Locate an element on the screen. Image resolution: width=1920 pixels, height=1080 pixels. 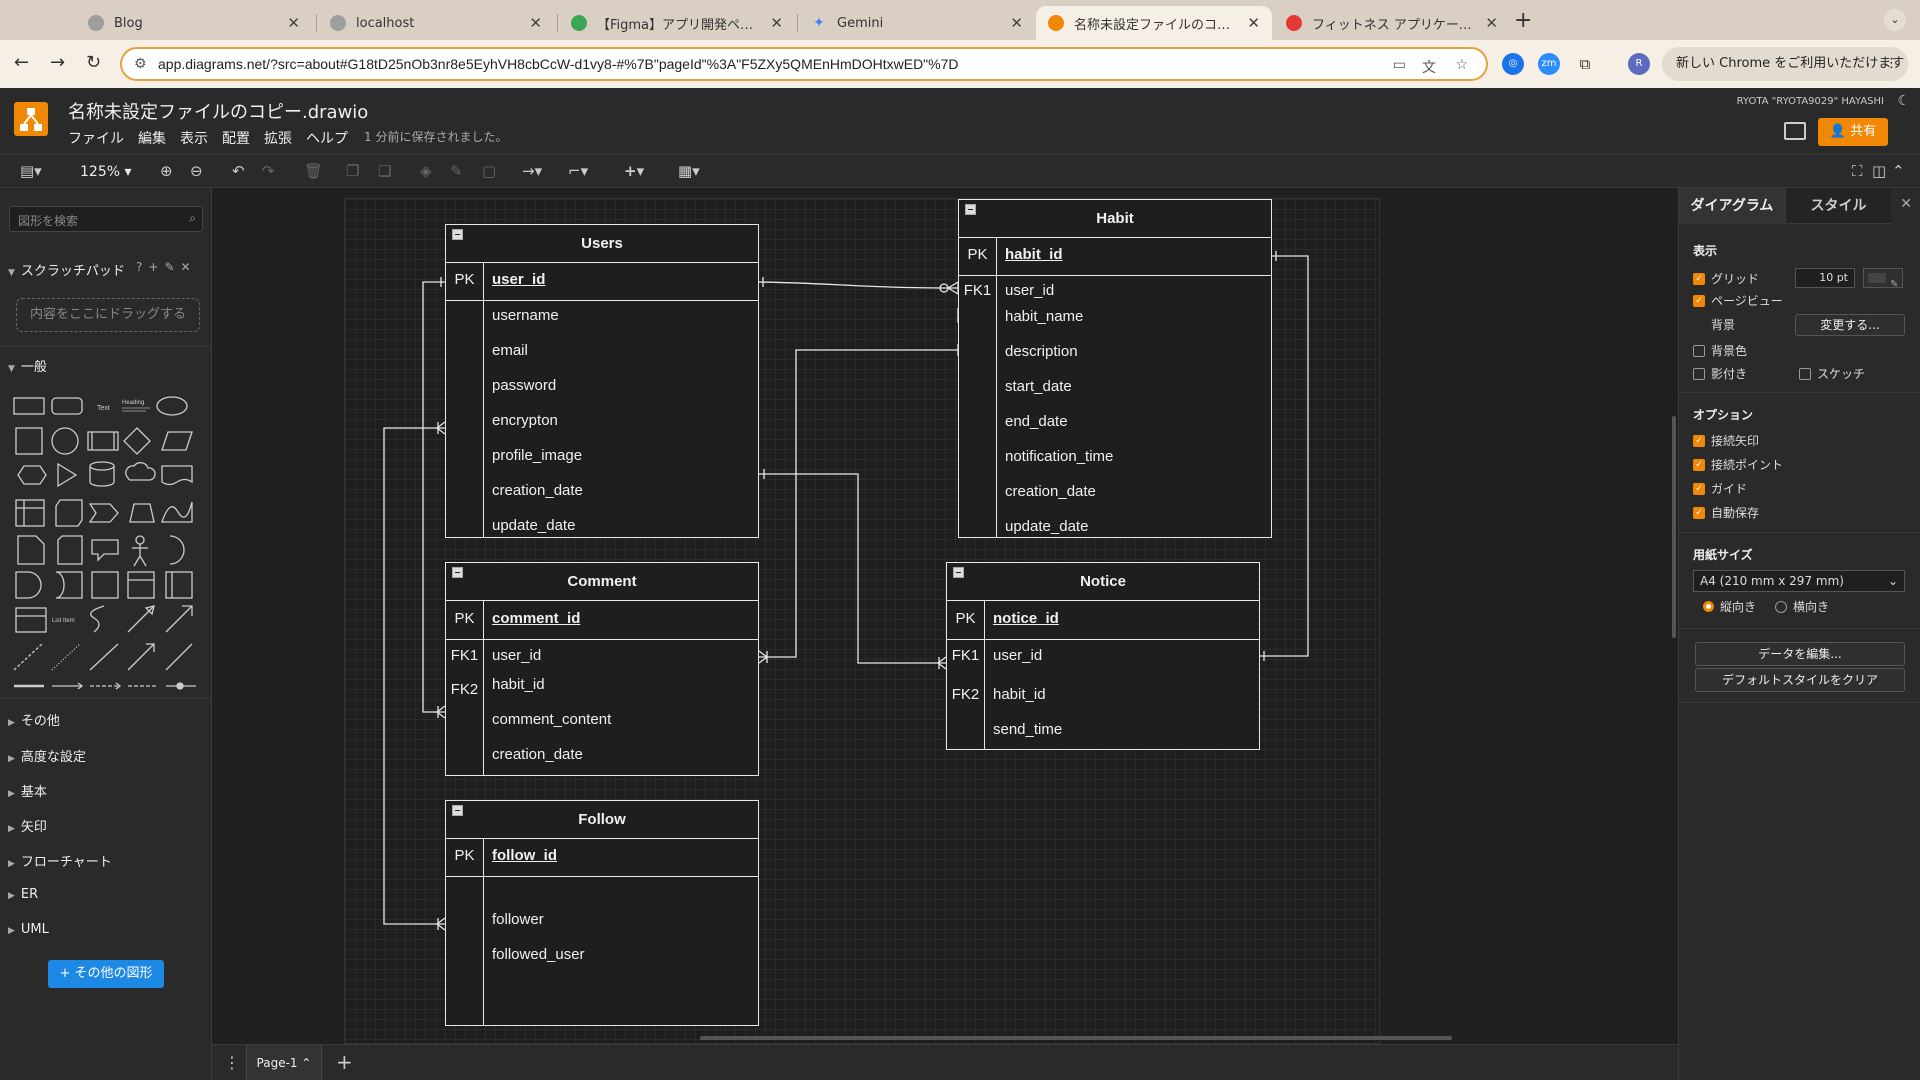
forward-arrow-icon: → is located at coordinates (57, 62).